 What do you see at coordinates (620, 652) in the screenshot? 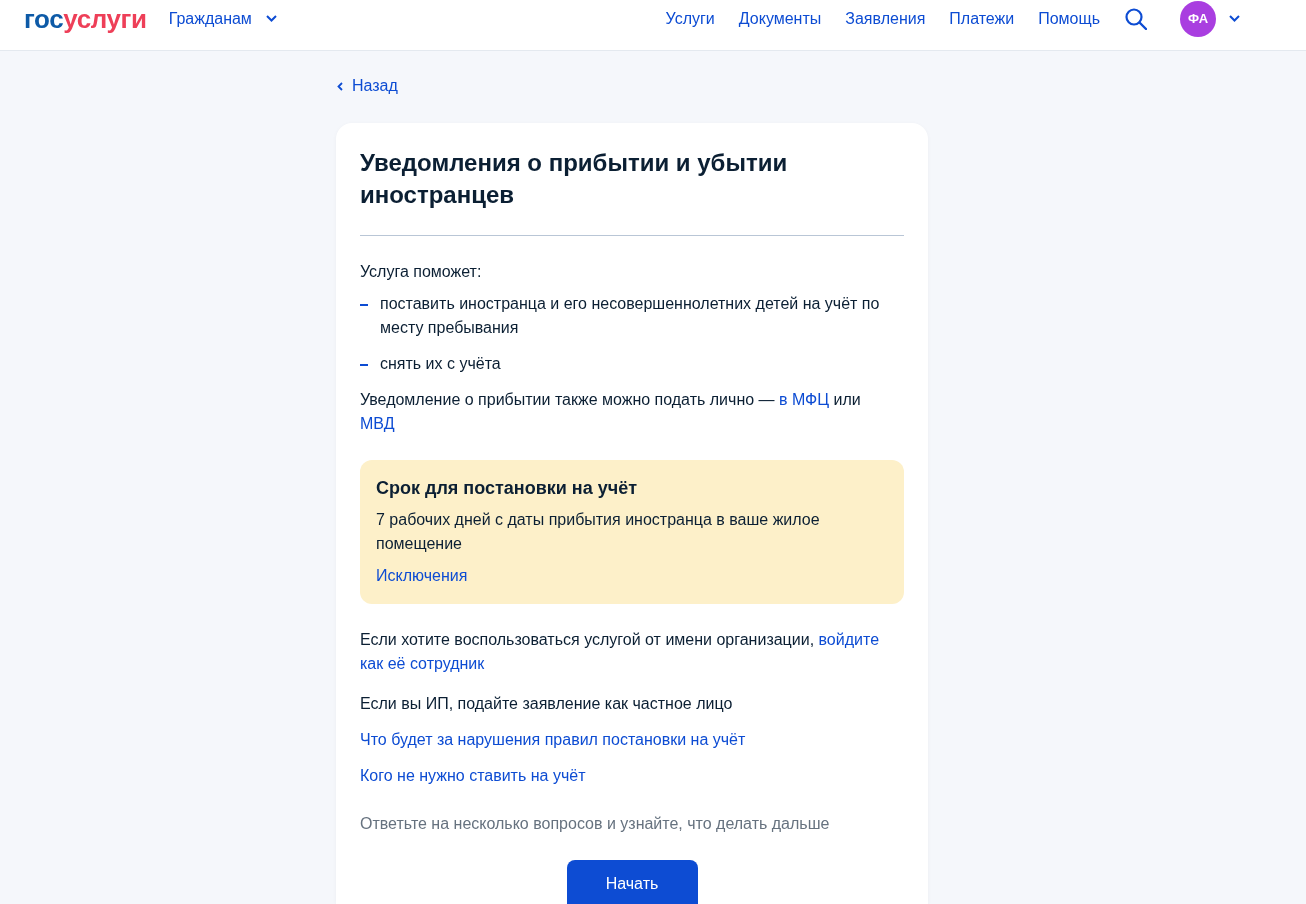
I see `paragraph: Если хотите воспользоваться услугой от имени организации, войдите как её сотрудник` at bounding box center [620, 652].